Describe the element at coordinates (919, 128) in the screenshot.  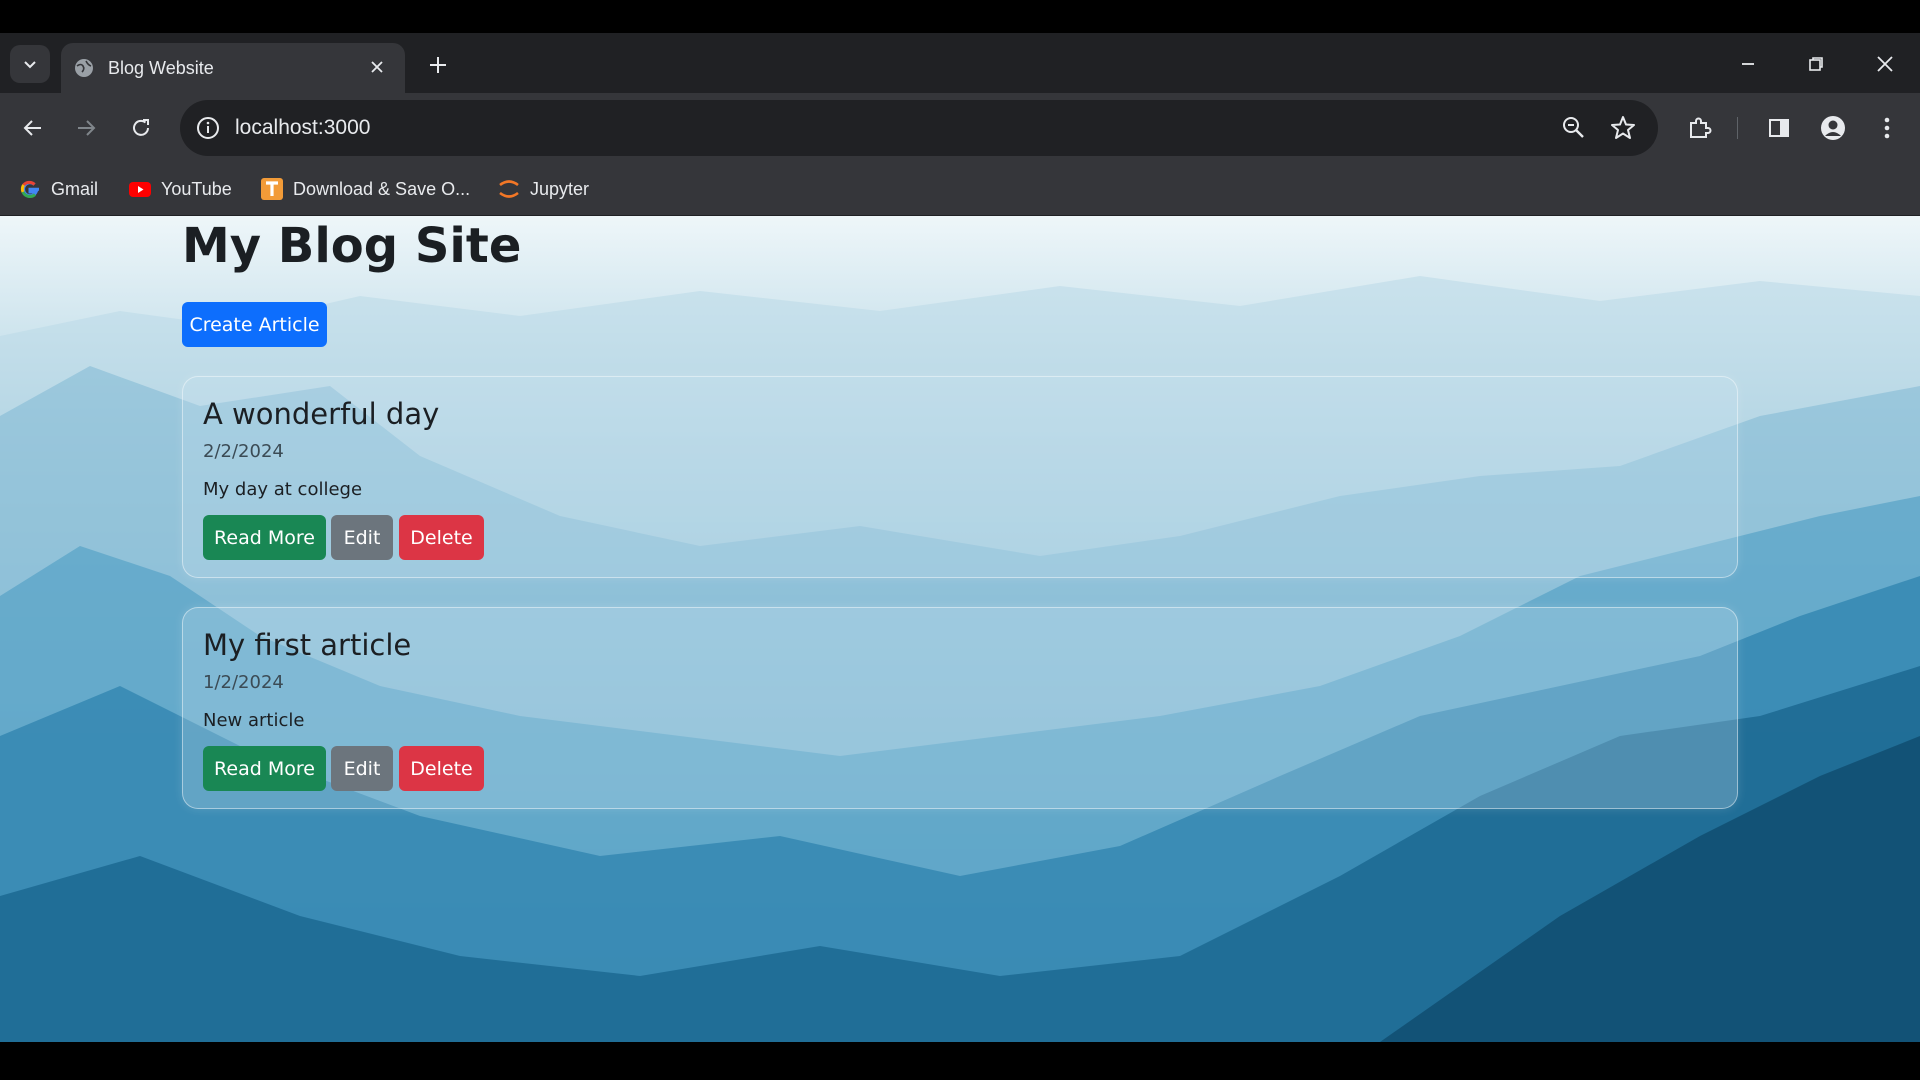
I see `address-bar: localhost:3000` at that location.